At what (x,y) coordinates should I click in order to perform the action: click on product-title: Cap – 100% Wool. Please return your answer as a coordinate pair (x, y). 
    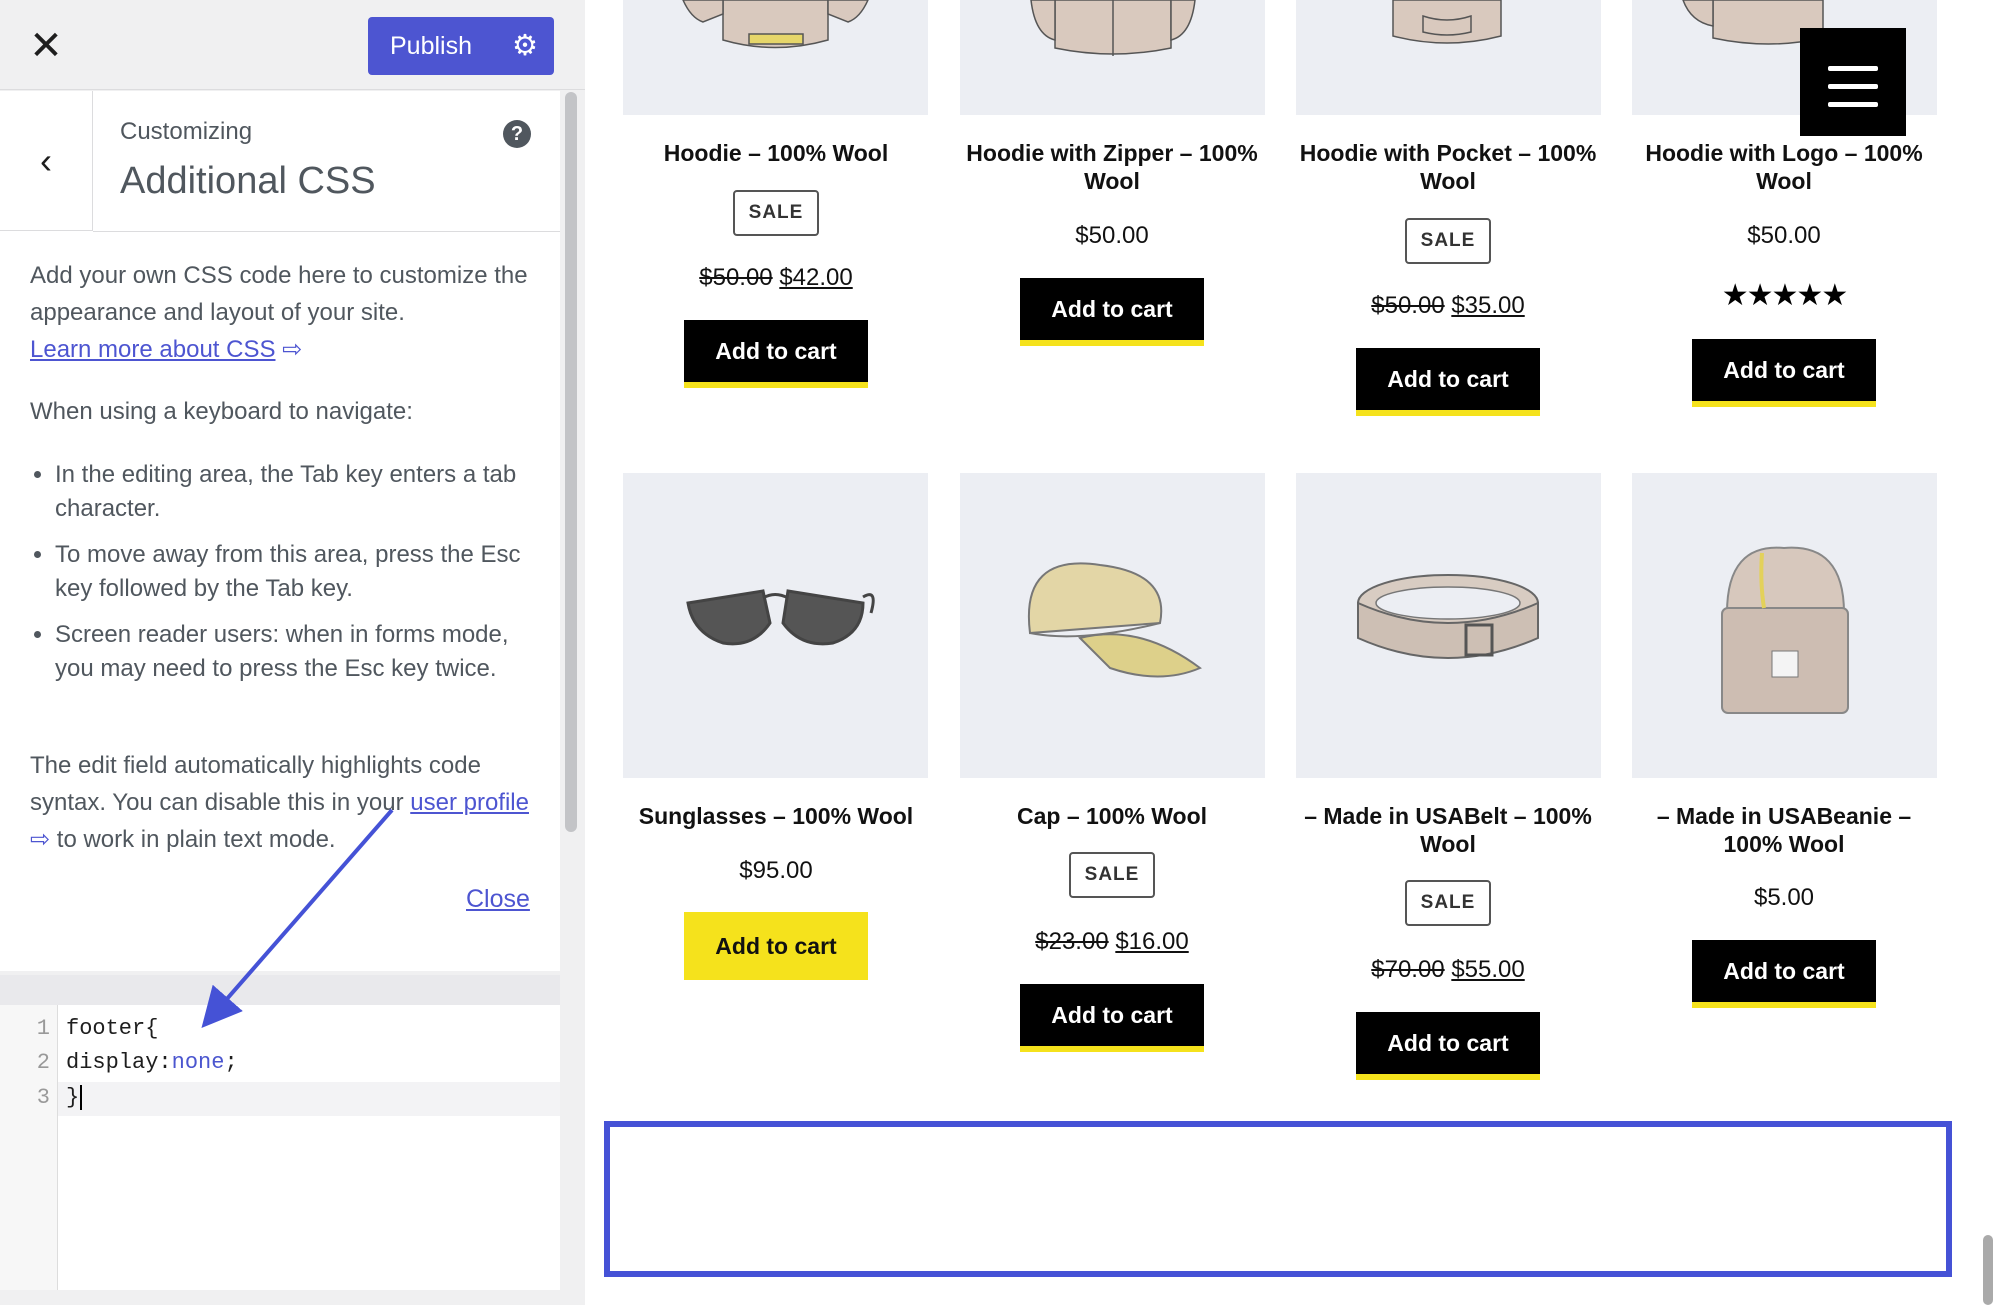
    Looking at the image, I should click on (1112, 816).